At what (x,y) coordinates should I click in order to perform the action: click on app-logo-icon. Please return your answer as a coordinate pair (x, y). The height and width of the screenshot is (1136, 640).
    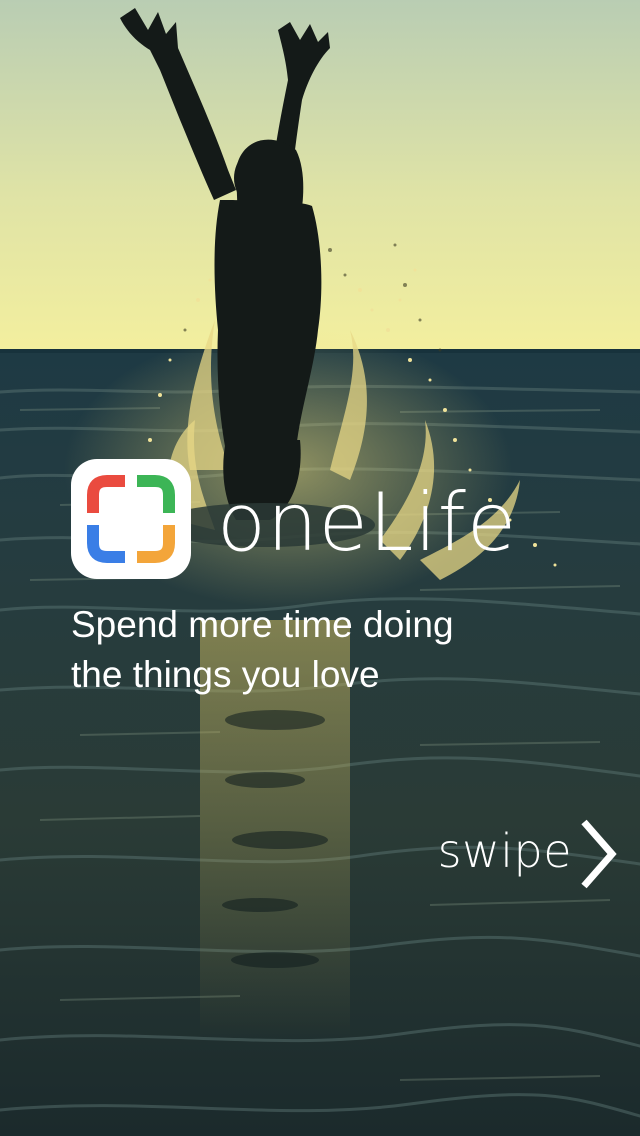
    Looking at the image, I should click on (131, 519).